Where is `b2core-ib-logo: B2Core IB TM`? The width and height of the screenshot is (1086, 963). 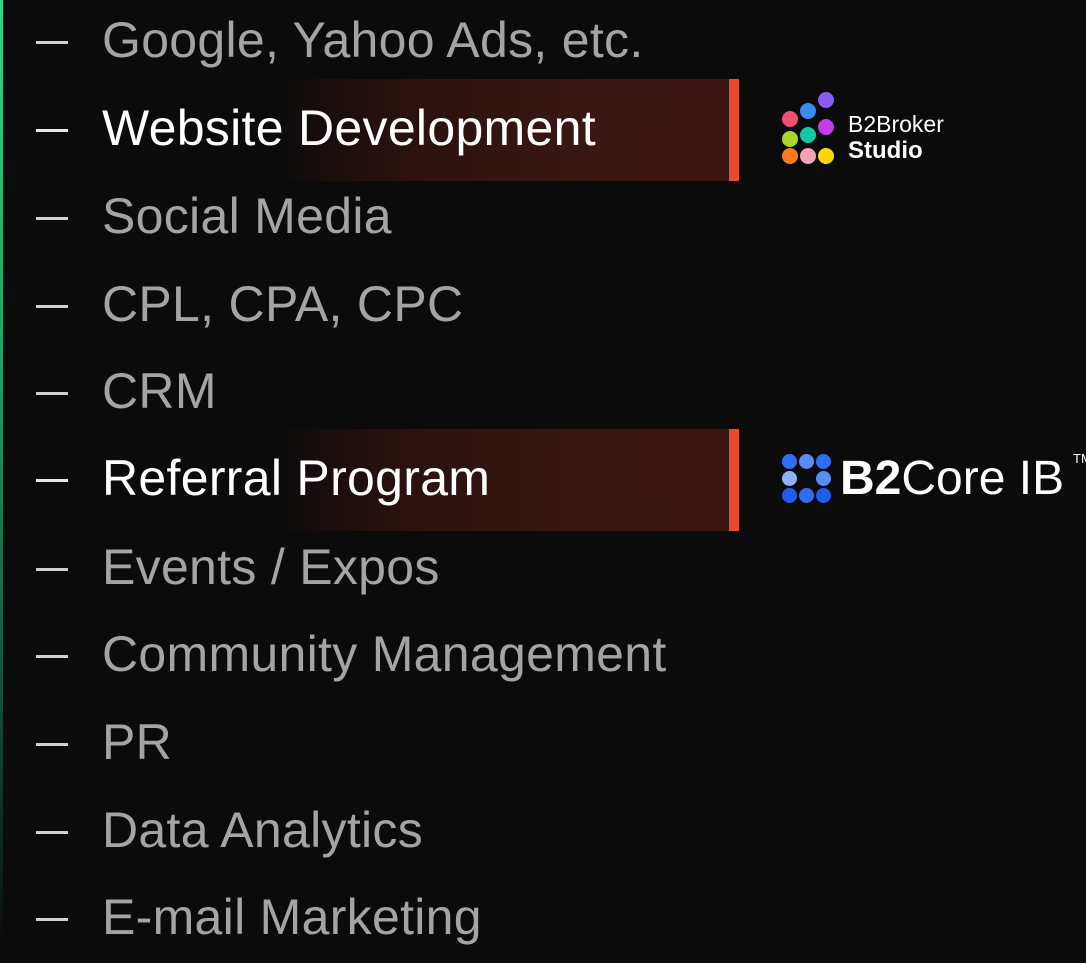
b2core-ib-logo: B2Core IB TM is located at coordinates (934, 480).